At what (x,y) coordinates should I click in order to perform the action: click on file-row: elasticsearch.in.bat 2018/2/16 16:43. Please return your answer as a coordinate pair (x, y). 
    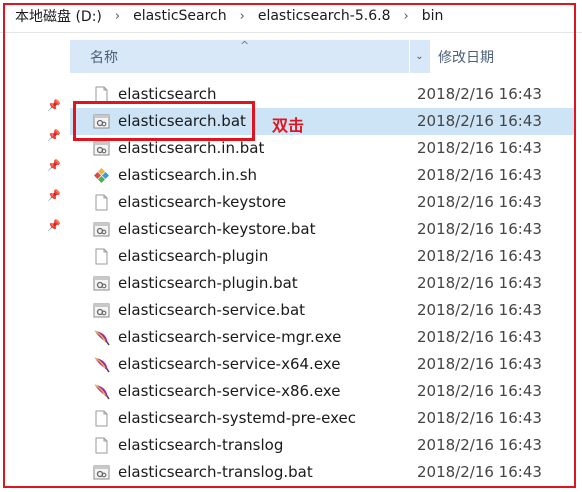
    Looking at the image, I should click on (323, 148).